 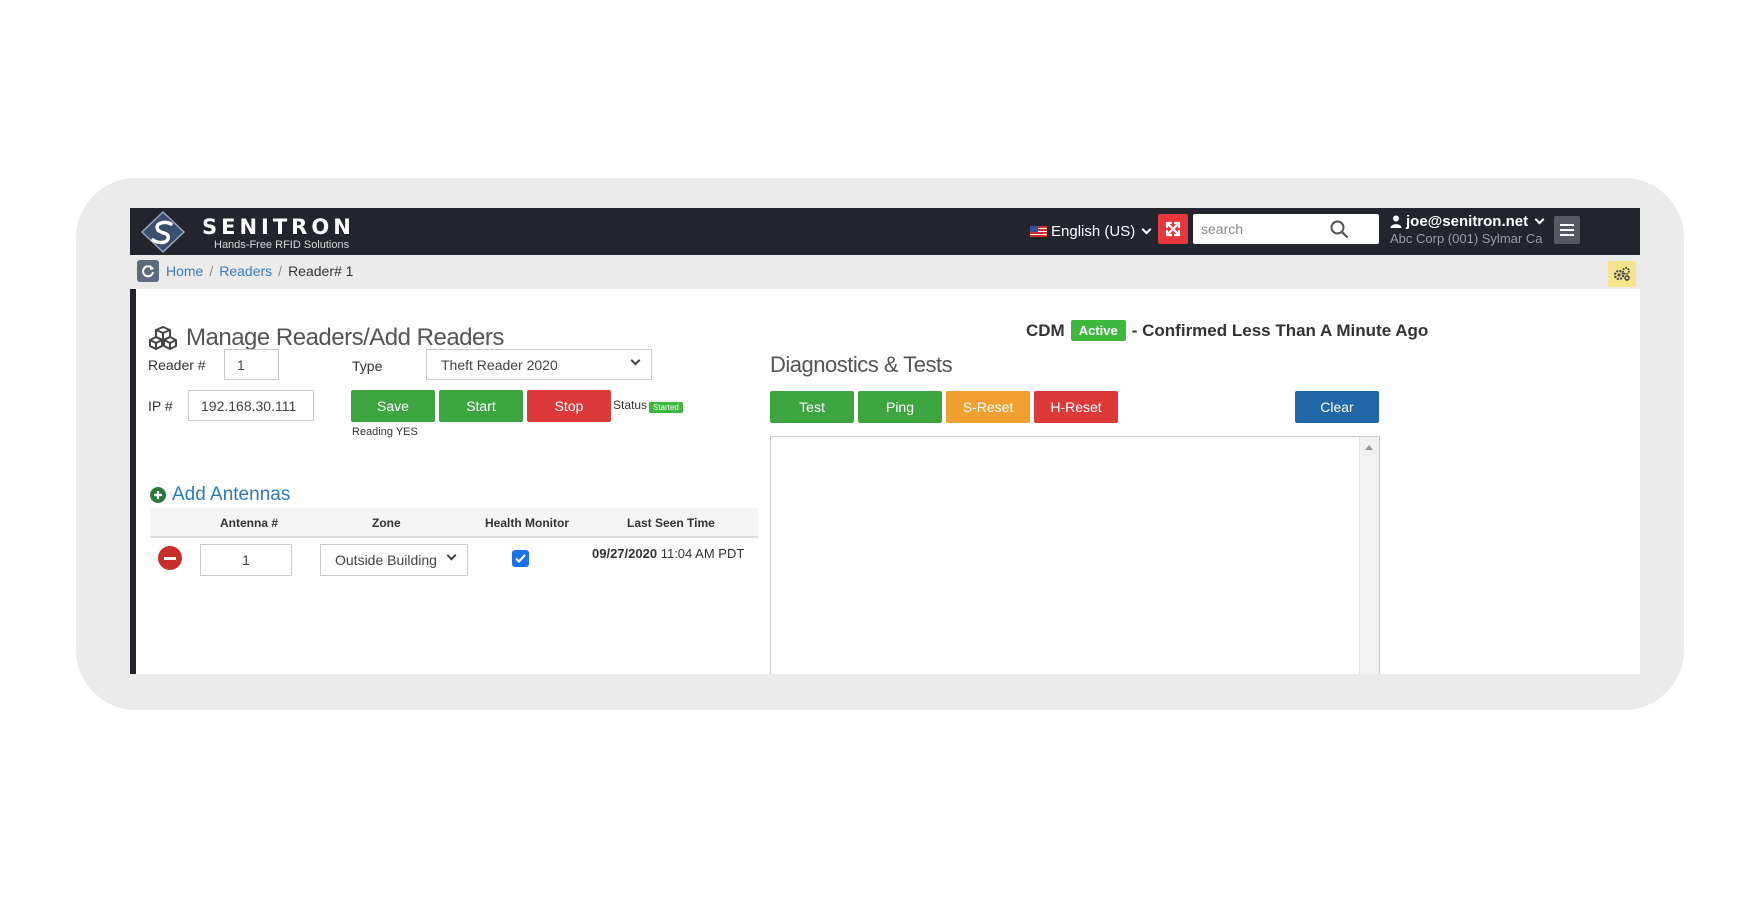 I want to click on search-box, so click(x=1286, y=229).